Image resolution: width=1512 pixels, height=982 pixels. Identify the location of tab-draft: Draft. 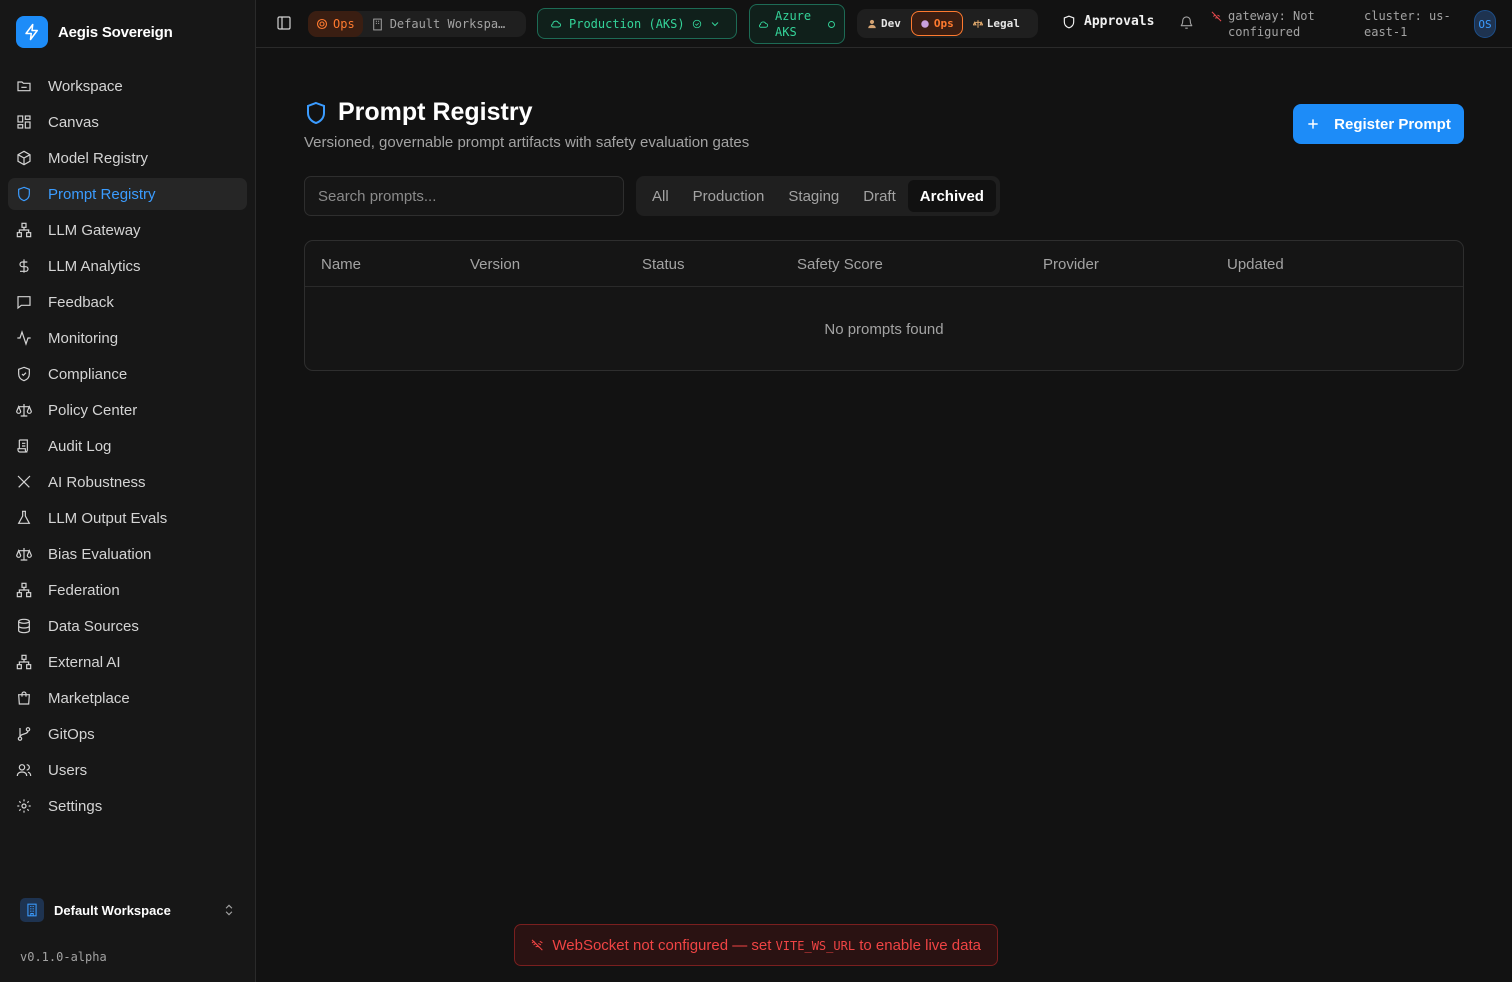
(879, 196).